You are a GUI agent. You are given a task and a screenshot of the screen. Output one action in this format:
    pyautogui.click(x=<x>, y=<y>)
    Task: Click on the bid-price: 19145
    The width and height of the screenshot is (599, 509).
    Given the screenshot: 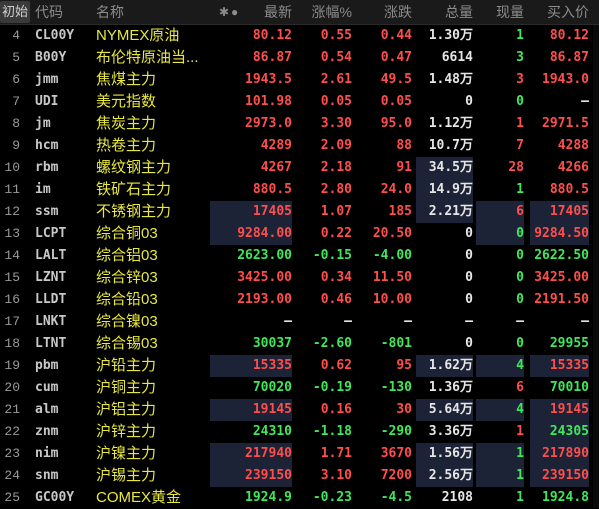 What is the action you would take?
    pyautogui.click(x=559, y=410)
    